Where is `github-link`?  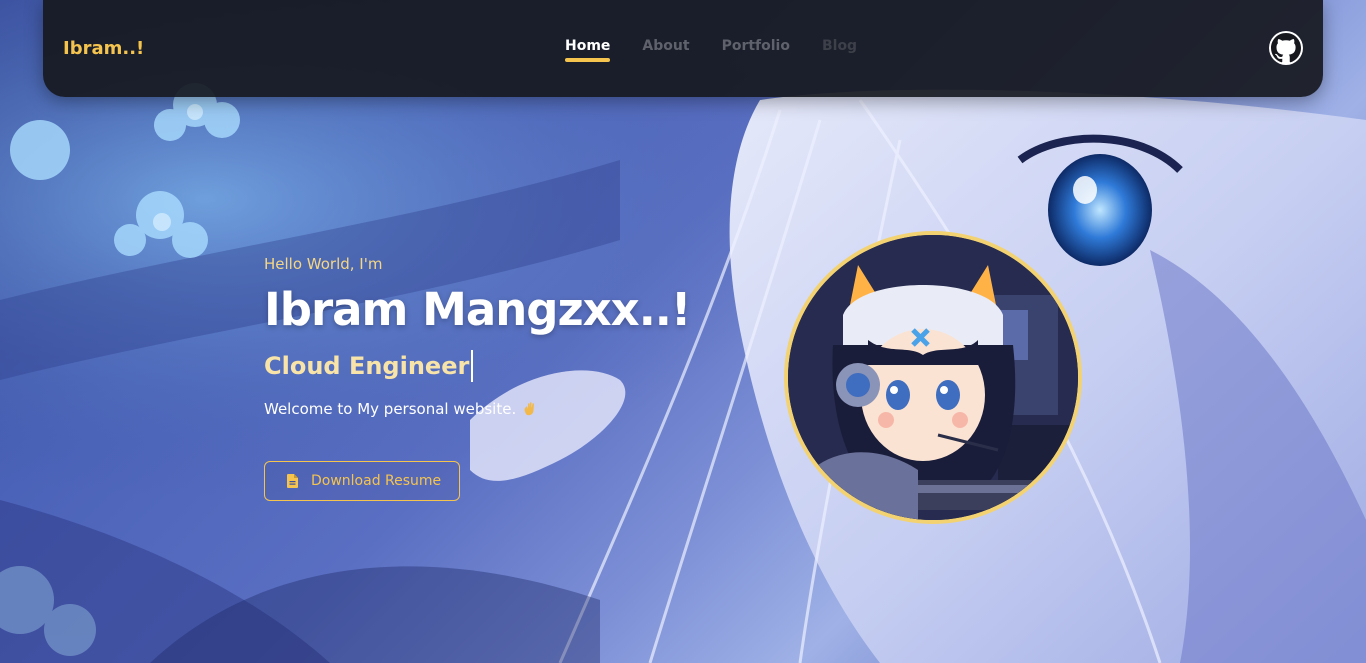
github-link is located at coordinates (1286, 48).